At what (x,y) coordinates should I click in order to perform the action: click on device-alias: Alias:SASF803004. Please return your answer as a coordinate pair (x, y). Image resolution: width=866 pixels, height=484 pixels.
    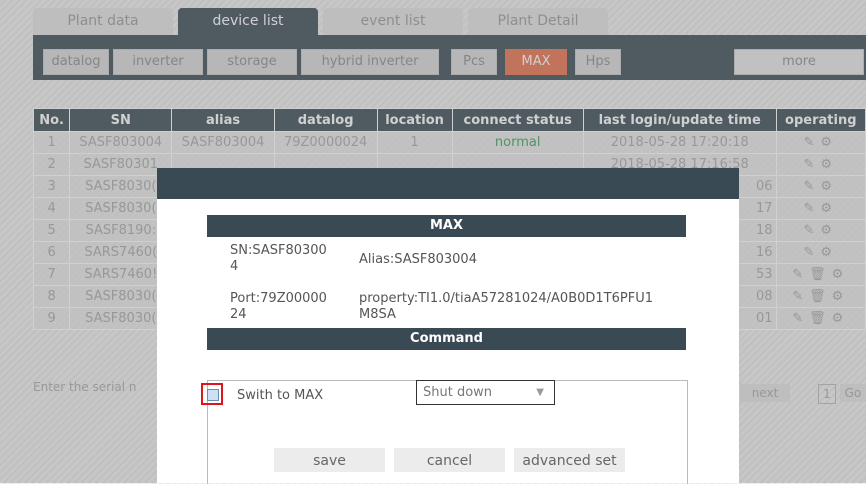
    Looking at the image, I should click on (418, 259).